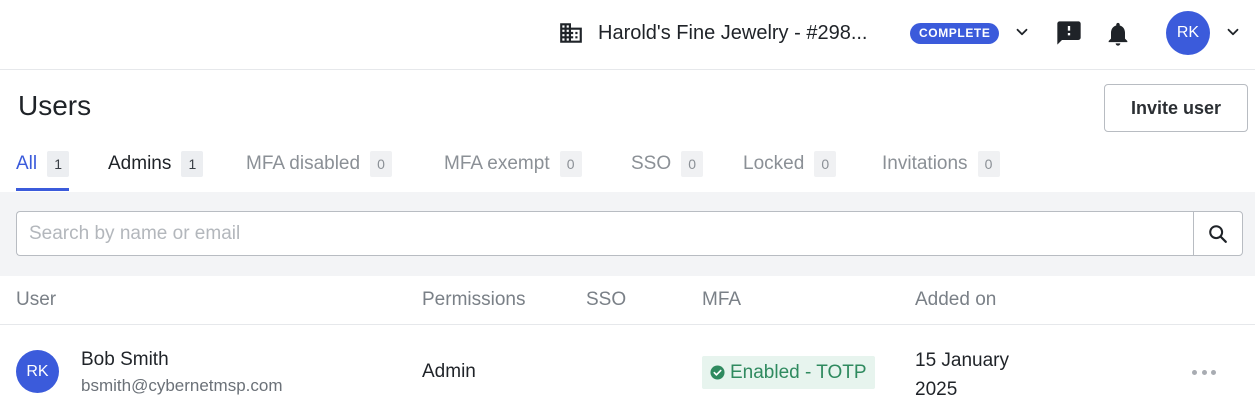  What do you see at coordinates (962, 360) in the screenshot?
I see `added-on-date-line: 15 January` at bounding box center [962, 360].